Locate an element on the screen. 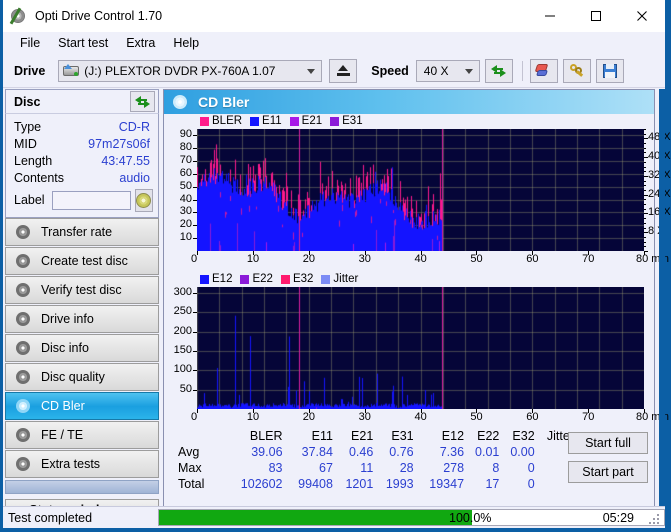 The image size is (671, 532). eject-button is located at coordinates (343, 70).